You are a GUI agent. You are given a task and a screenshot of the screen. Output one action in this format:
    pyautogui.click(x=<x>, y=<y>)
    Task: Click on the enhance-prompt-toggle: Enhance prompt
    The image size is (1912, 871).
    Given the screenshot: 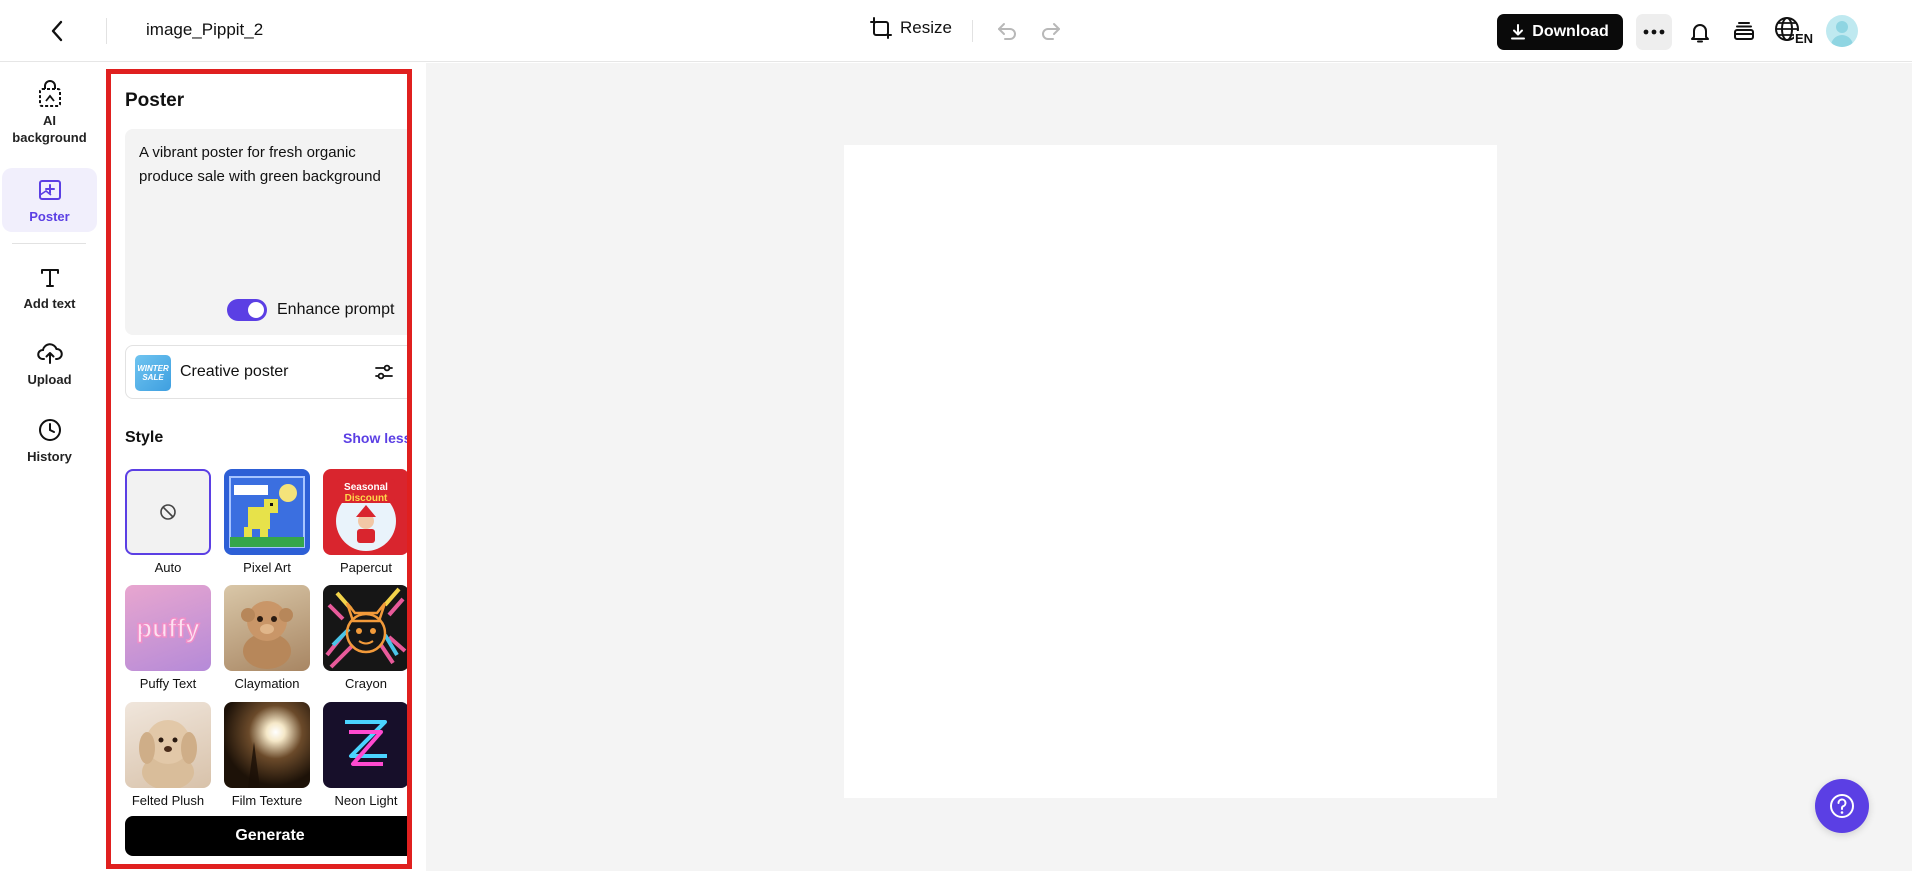 What is the action you would take?
    pyautogui.click(x=310, y=310)
    